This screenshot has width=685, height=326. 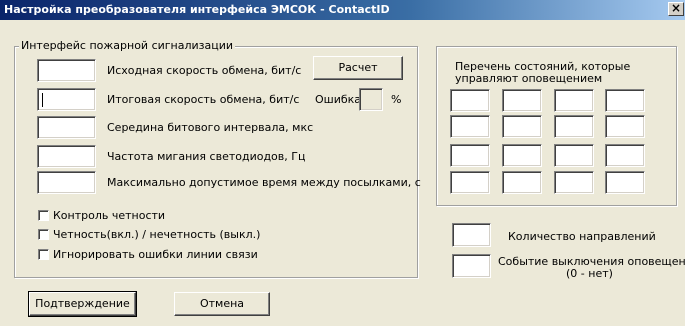 I want to click on source-baud-rate-label: Исходная скорость обмена, бит/с, so click(x=204, y=70).